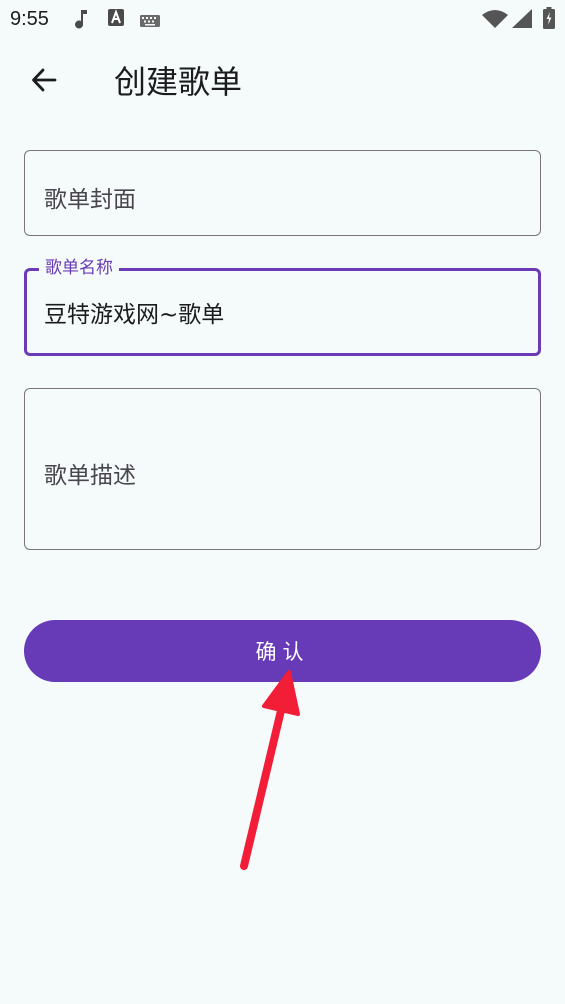  Describe the element at coordinates (270, 770) in the screenshot. I see `annotation-arrow-icon` at that location.